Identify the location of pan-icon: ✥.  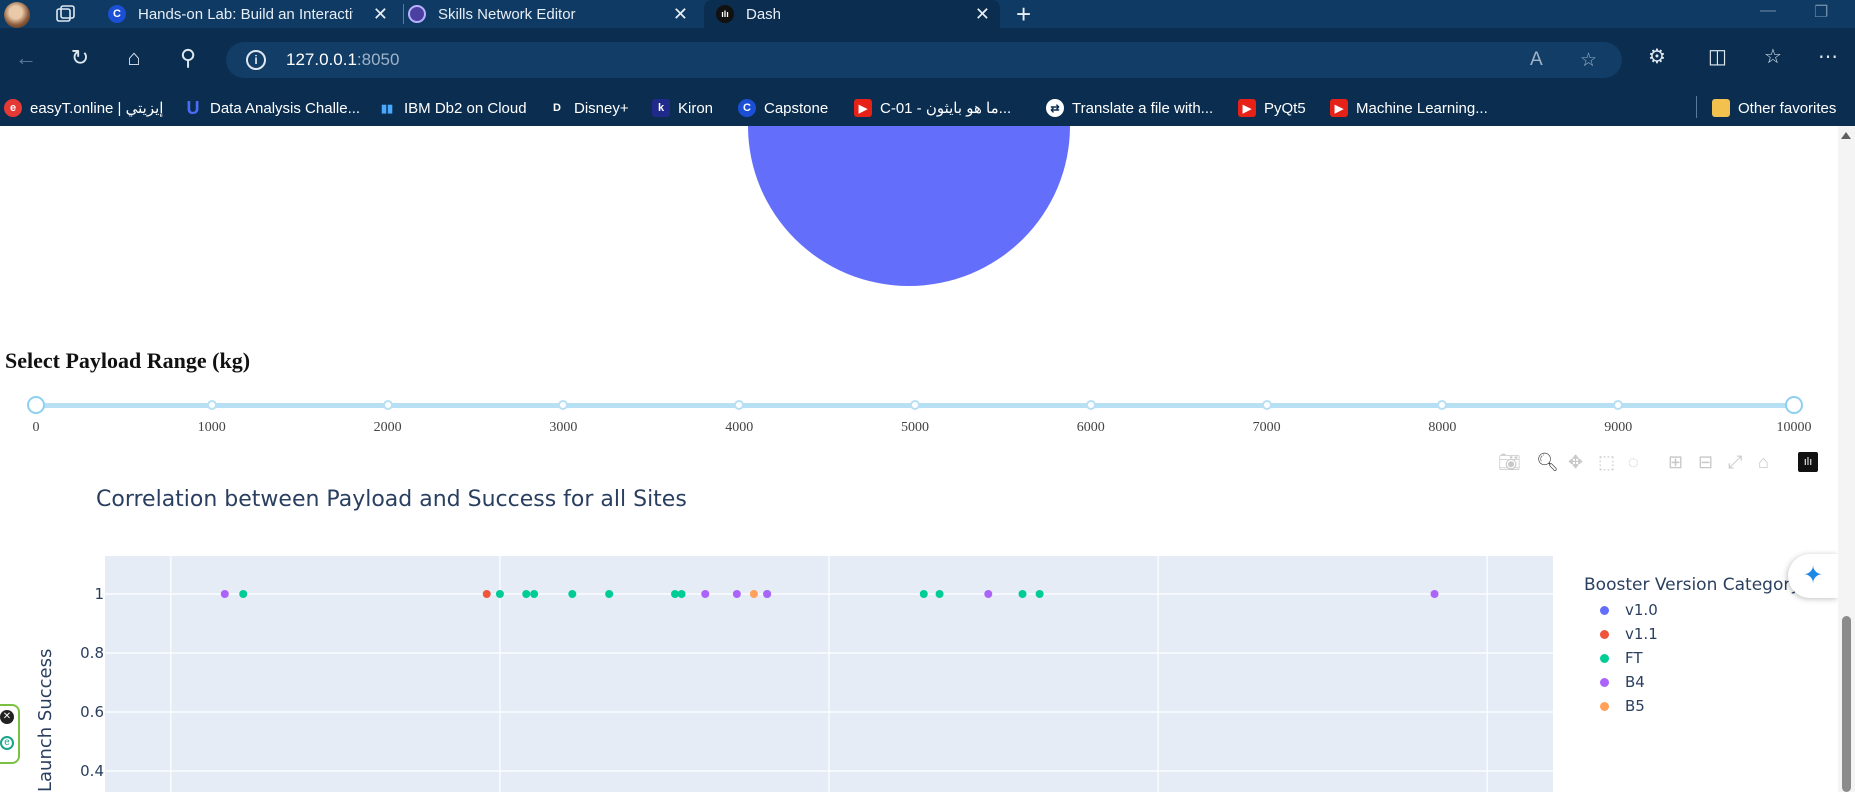
(1575, 462).